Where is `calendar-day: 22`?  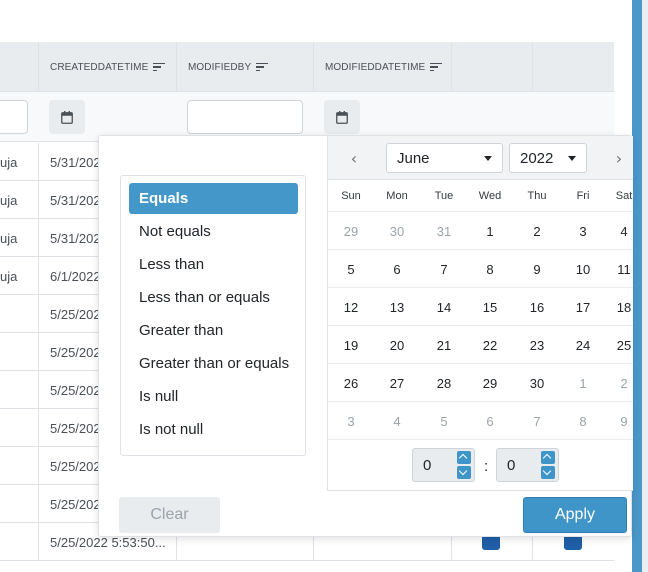
calendar-day: 22 is located at coordinates (490, 345).